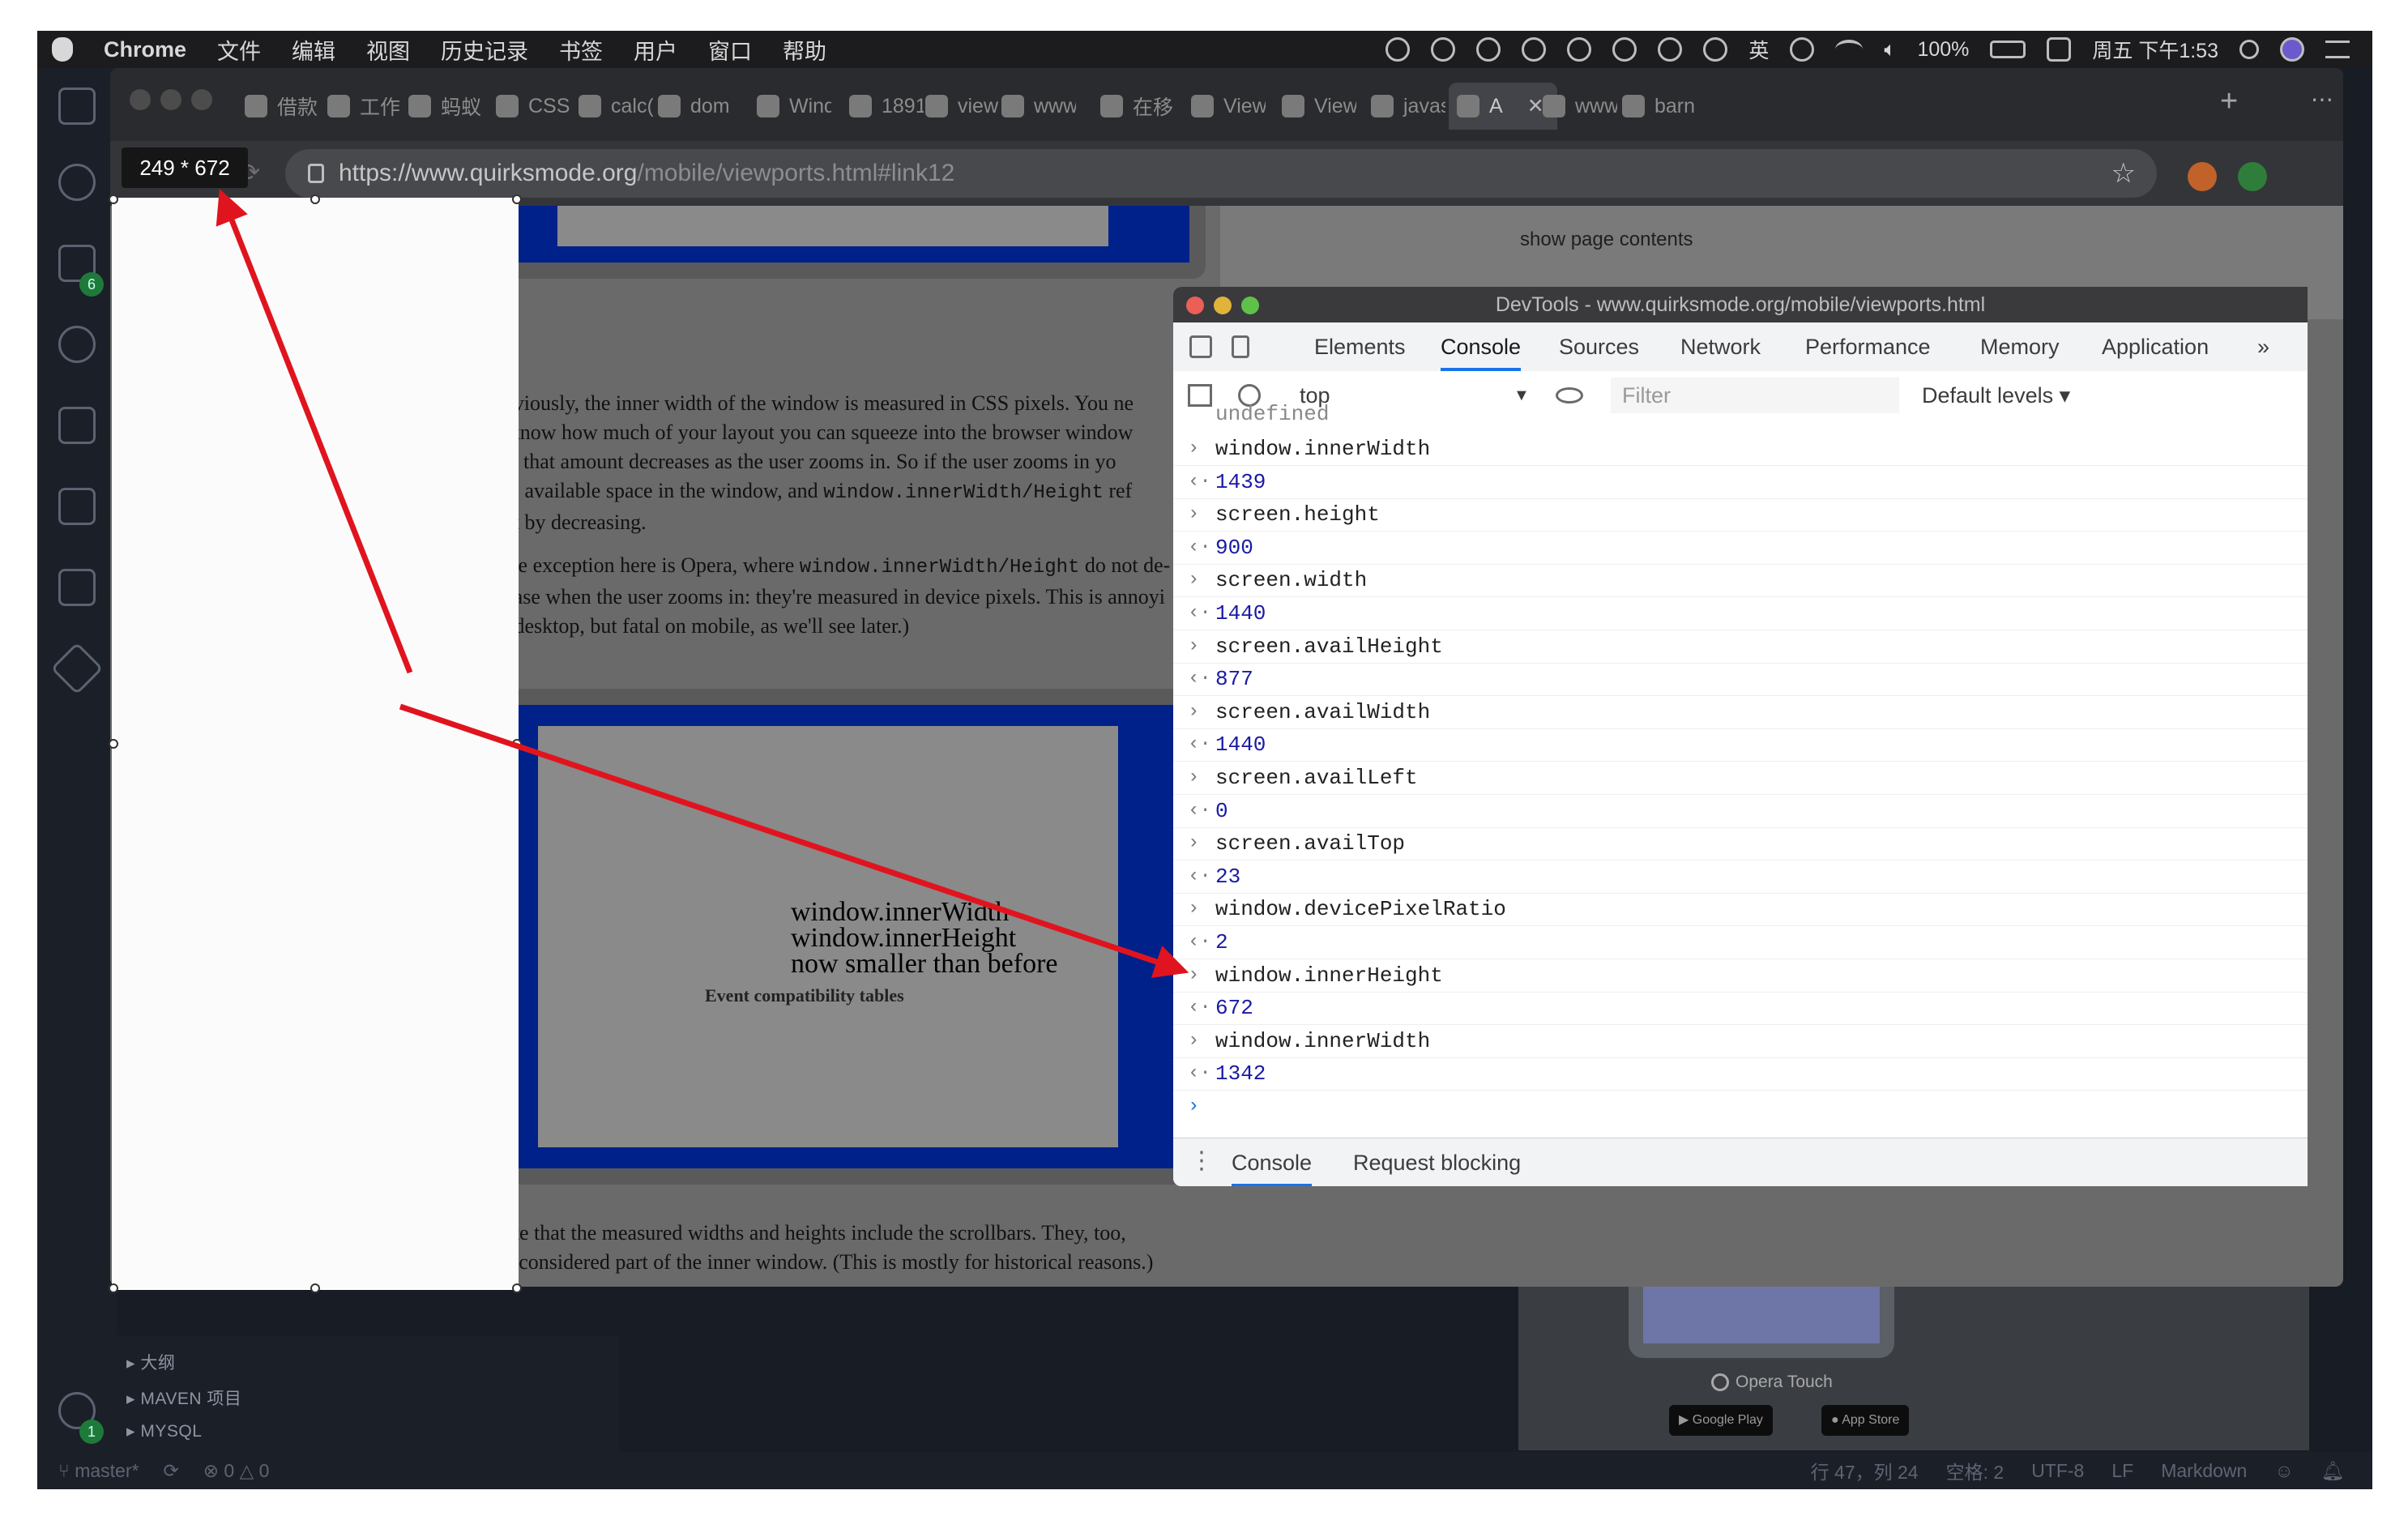 The height and width of the screenshot is (1533, 2408). What do you see at coordinates (533, 106) in the screenshot?
I see `browser-tab: CSS` at bounding box center [533, 106].